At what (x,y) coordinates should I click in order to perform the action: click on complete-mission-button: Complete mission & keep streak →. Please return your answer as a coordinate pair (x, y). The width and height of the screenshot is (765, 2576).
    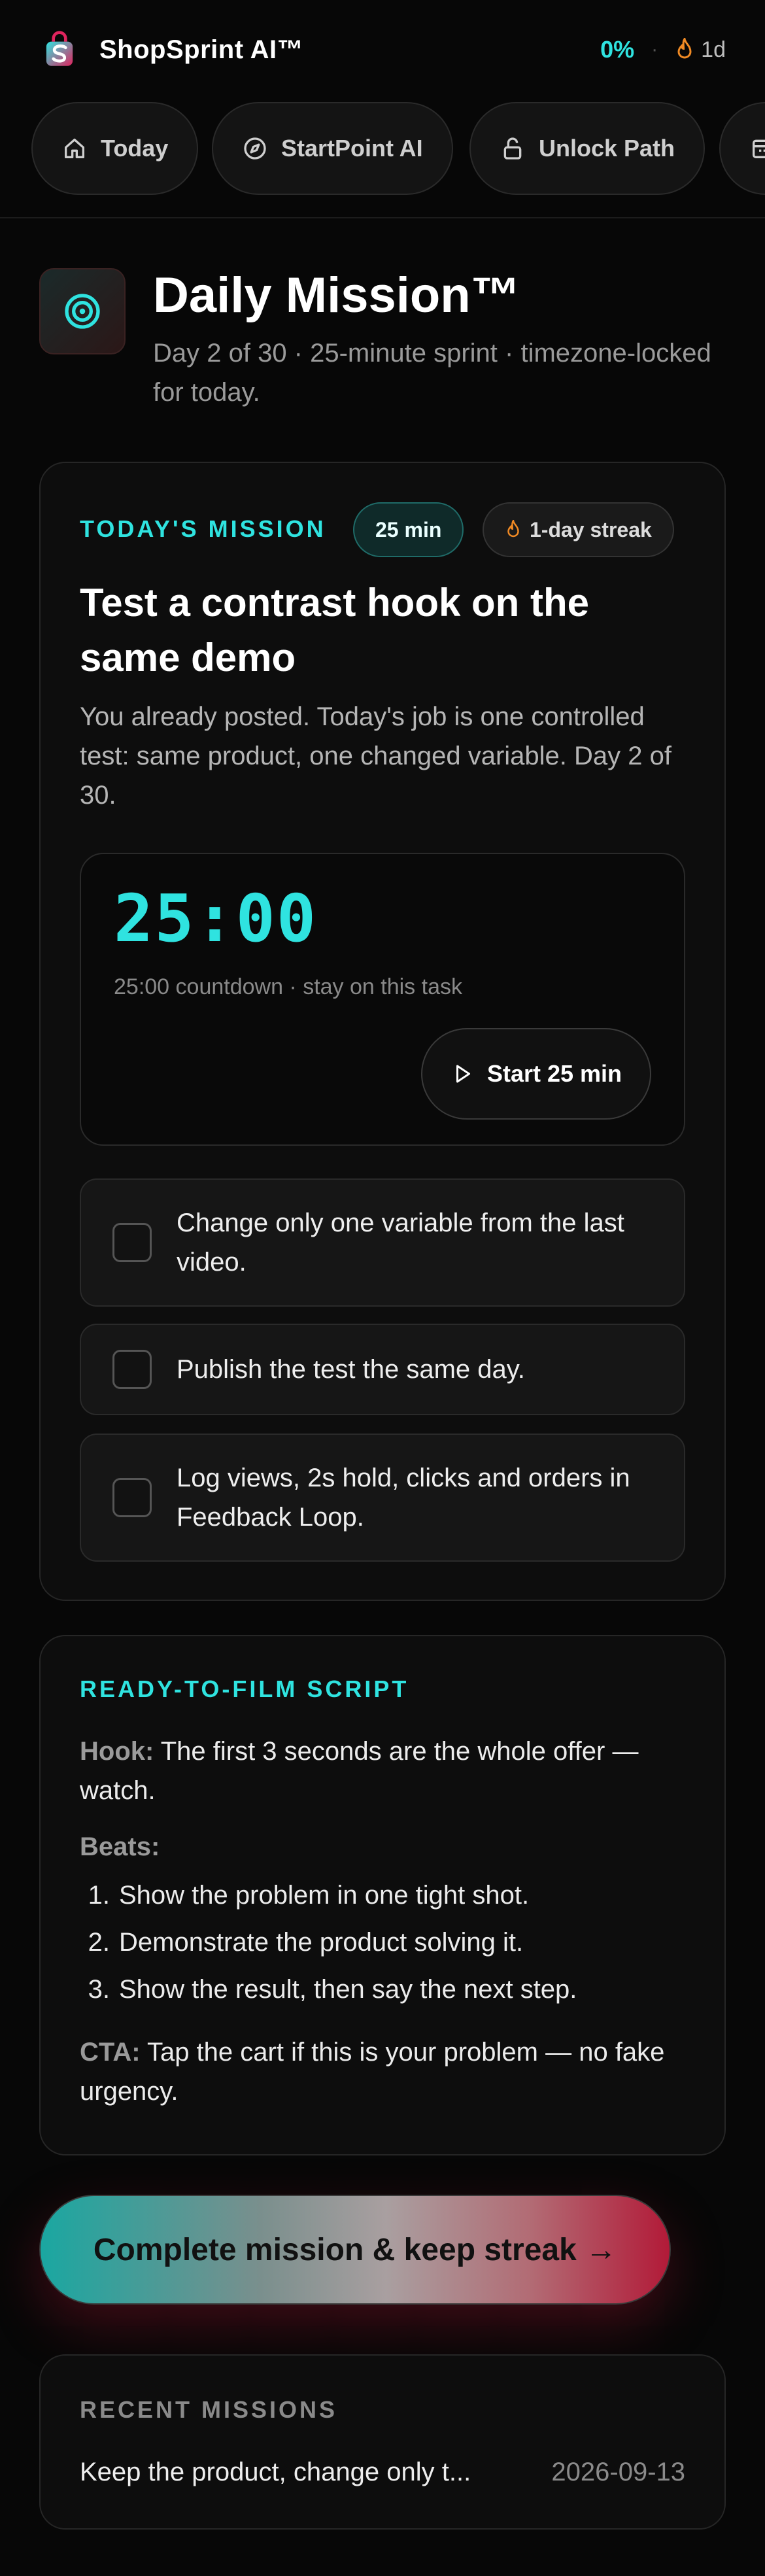
    Looking at the image, I should click on (355, 2250).